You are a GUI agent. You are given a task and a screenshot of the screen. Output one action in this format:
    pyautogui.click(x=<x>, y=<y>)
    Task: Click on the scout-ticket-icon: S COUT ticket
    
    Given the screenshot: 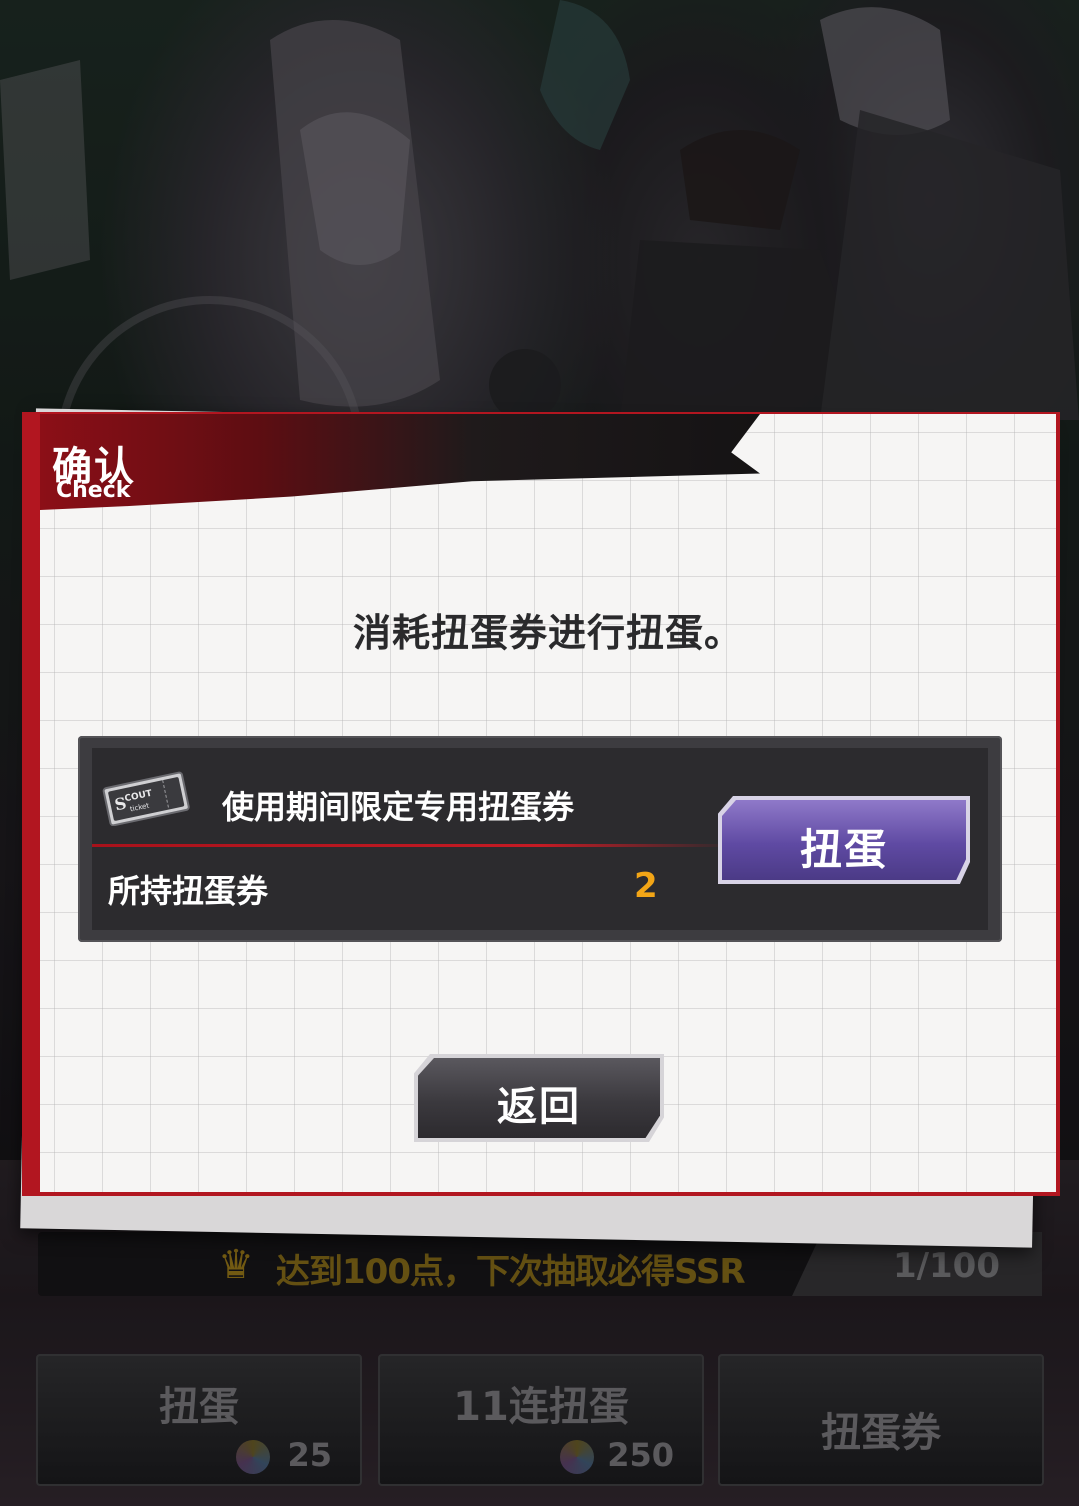 What is the action you would take?
    pyautogui.click(x=146, y=798)
    